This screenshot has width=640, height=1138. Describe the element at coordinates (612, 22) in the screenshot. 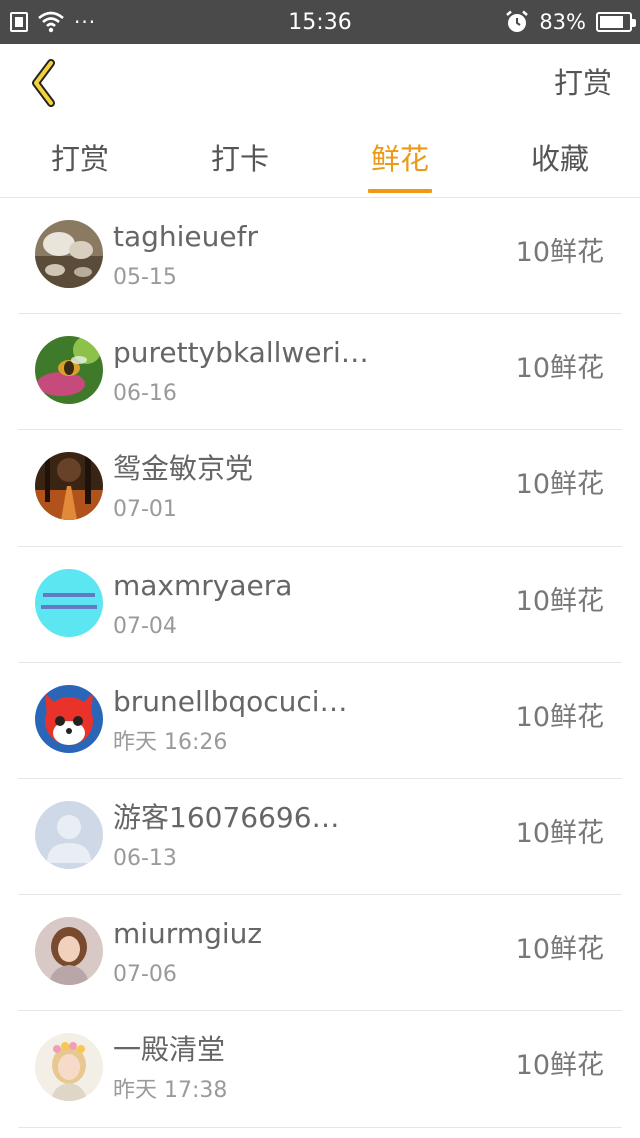

I see `battery-level-fill` at that location.